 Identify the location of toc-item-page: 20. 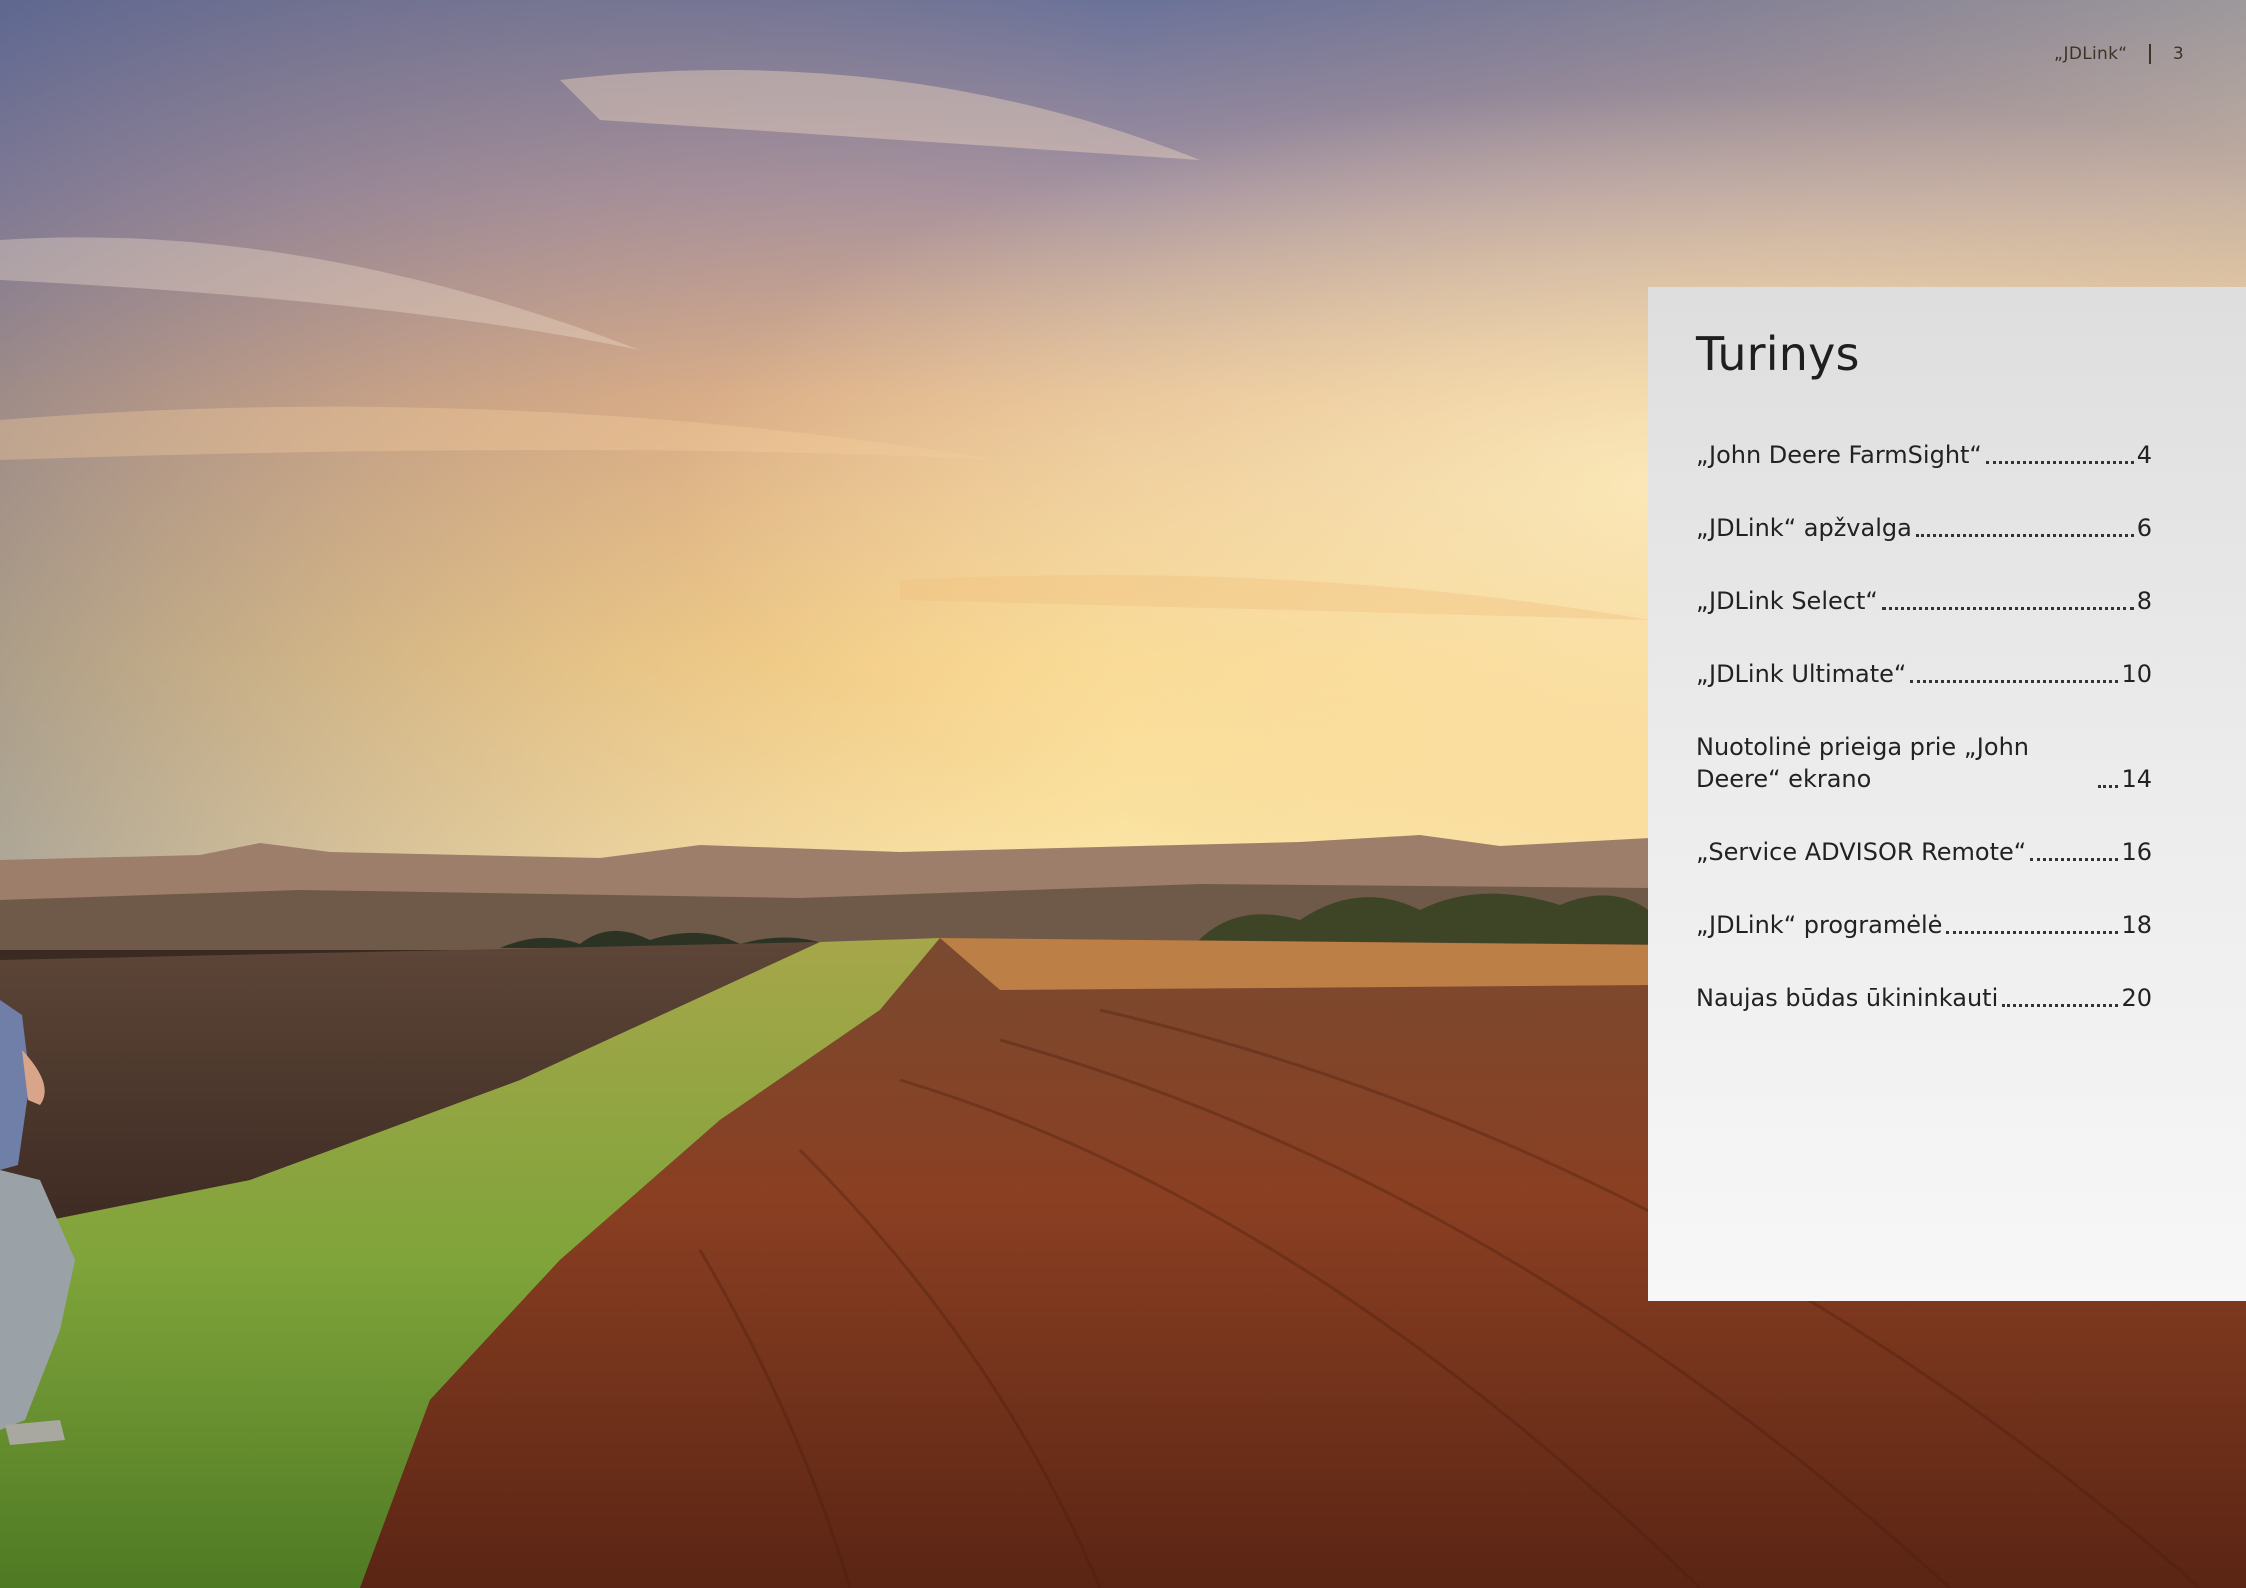
(2136, 998).